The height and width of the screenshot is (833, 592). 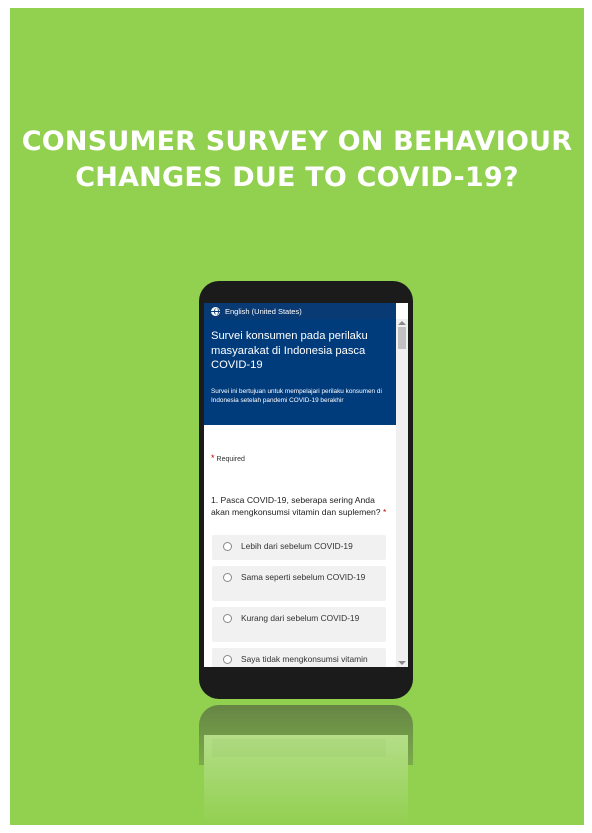 What do you see at coordinates (299, 583) in the screenshot?
I see `option-2: Sama seperti sebelum COVID-19` at bounding box center [299, 583].